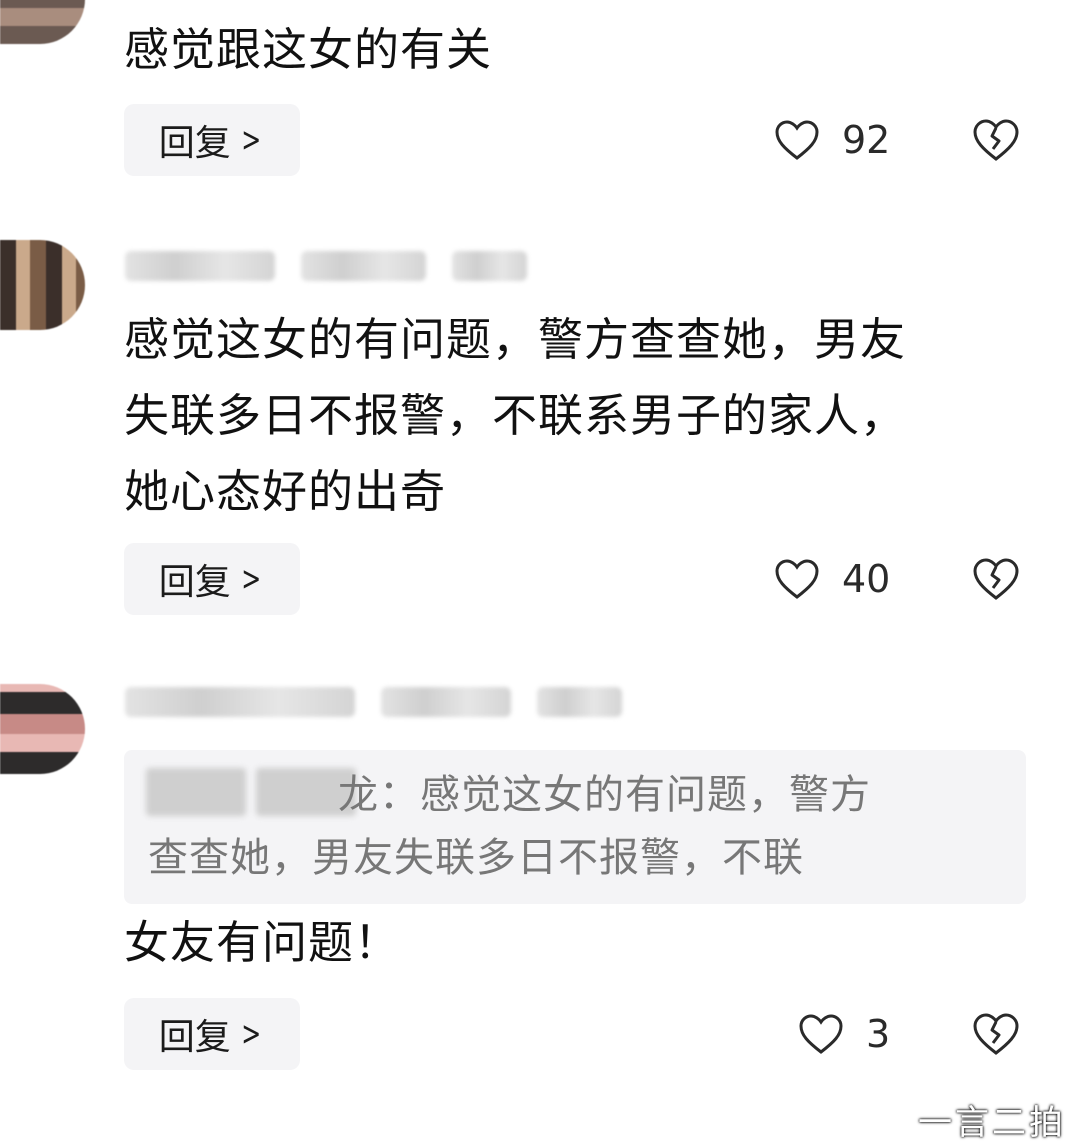  What do you see at coordinates (844, 1034) in the screenshot?
I see `like-button: 3` at bounding box center [844, 1034].